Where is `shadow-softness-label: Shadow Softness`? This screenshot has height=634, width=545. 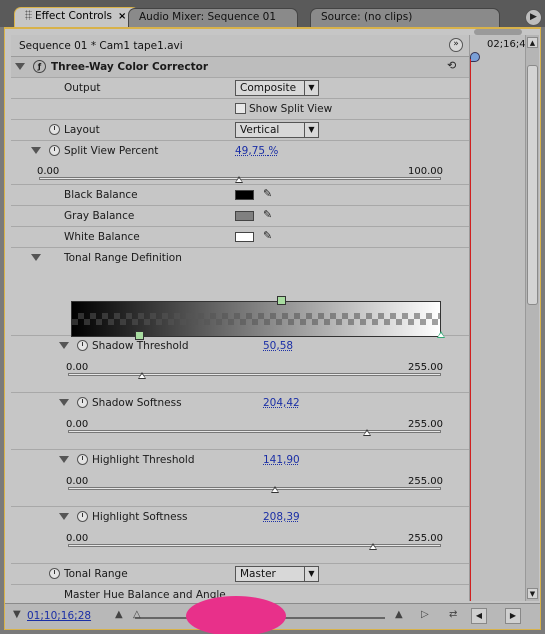 shadow-softness-label: Shadow Softness is located at coordinates (137, 403).